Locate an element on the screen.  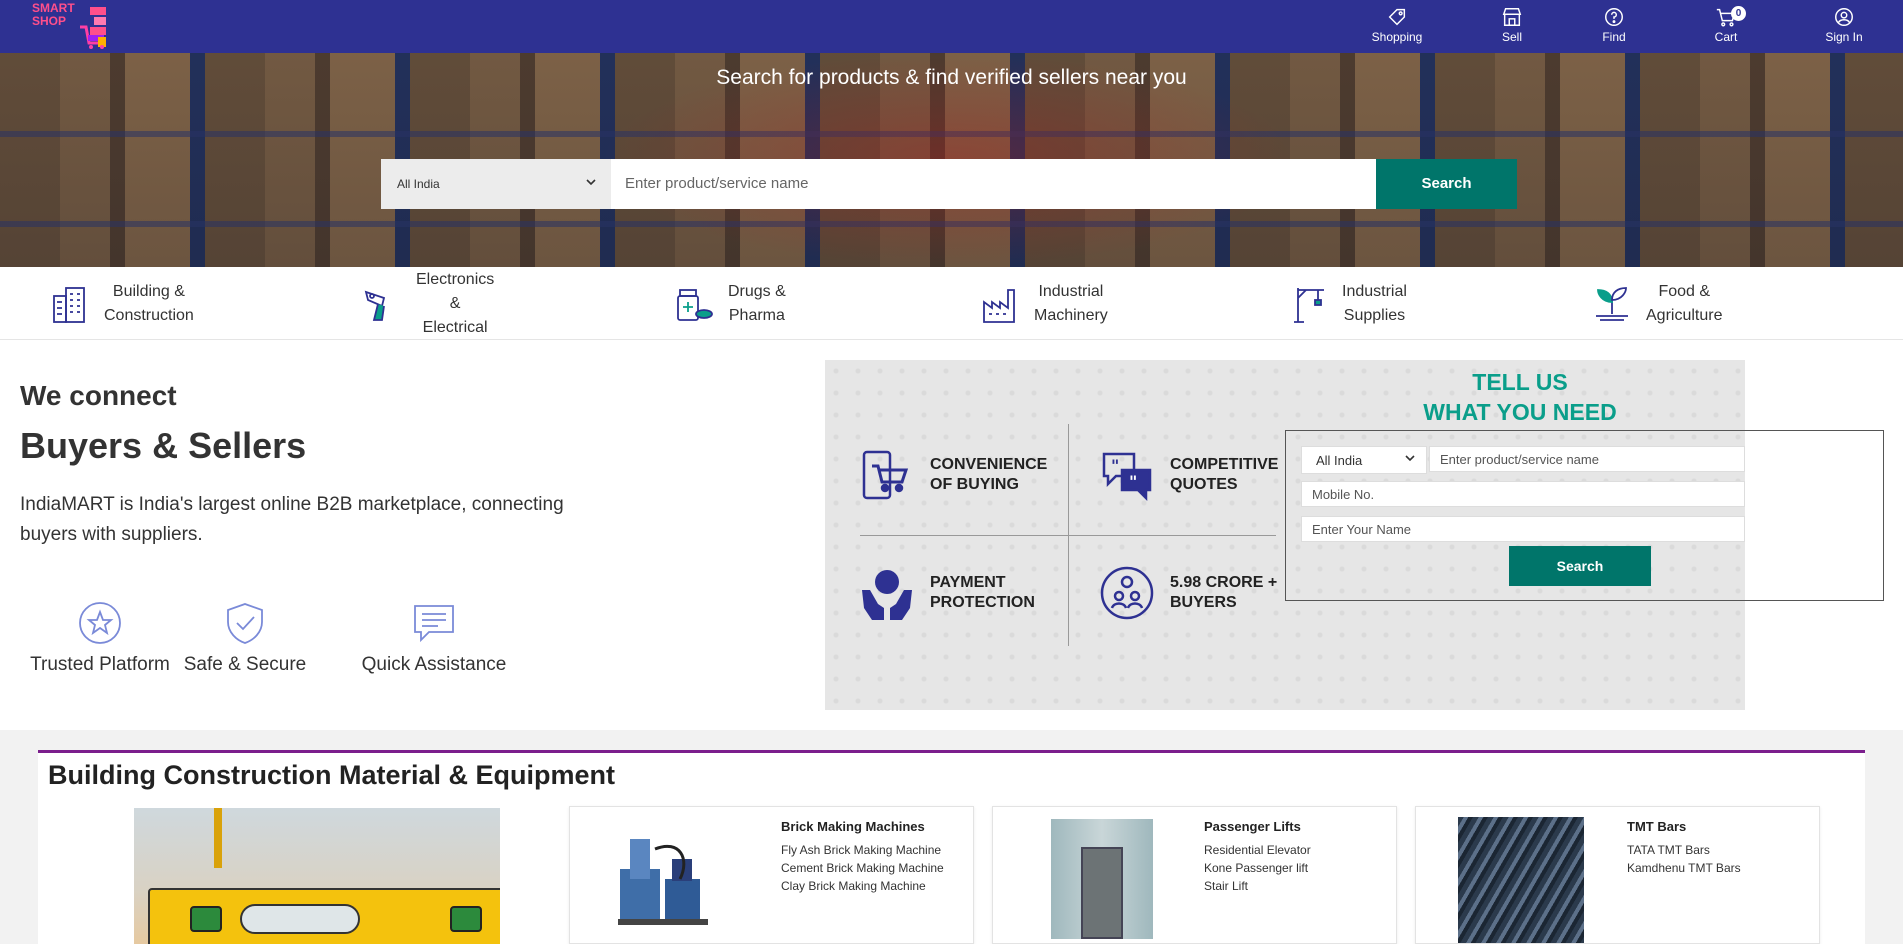
product-subitem: Kamdhenu TMT Bars is located at coordinates (1684, 868).